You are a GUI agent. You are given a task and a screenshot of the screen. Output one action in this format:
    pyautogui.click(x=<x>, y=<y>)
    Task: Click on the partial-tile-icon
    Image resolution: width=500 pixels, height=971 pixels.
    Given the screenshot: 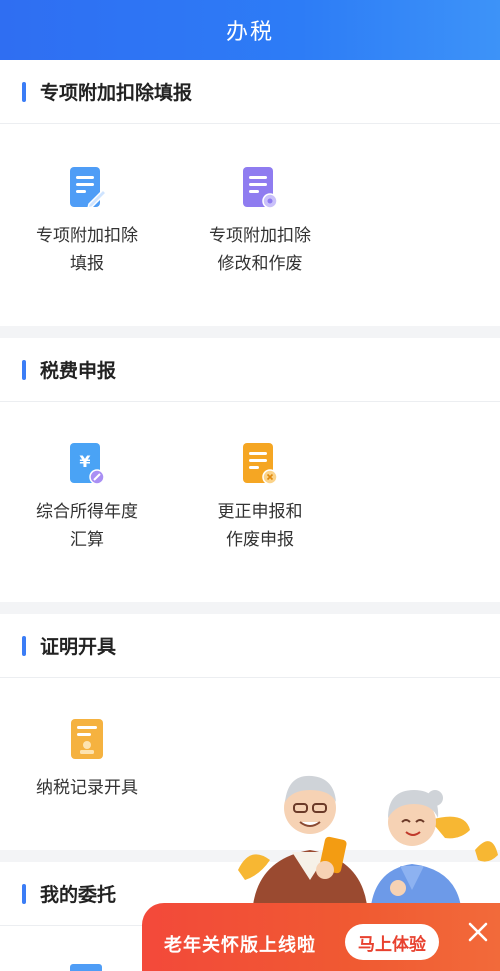 What is the action you would take?
    pyautogui.click(x=86, y=967)
    